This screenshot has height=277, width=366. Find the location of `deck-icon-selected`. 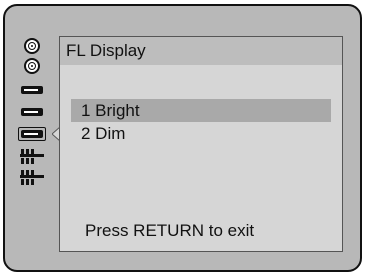

deck-icon-selected is located at coordinates (32, 134).